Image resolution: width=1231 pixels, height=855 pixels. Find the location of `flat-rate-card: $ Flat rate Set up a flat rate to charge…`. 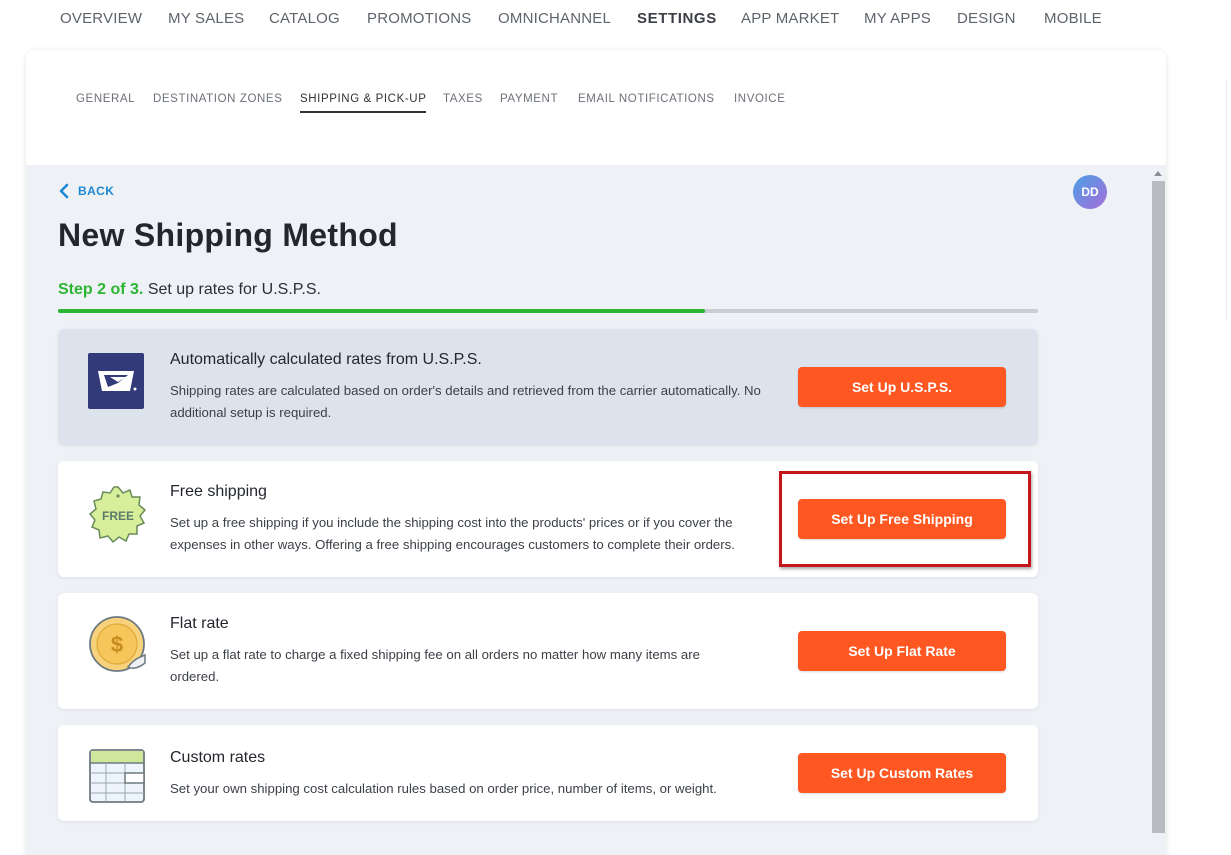

flat-rate-card: $ Flat rate Set up a flat rate to charge… is located at coordinates (548, 651).